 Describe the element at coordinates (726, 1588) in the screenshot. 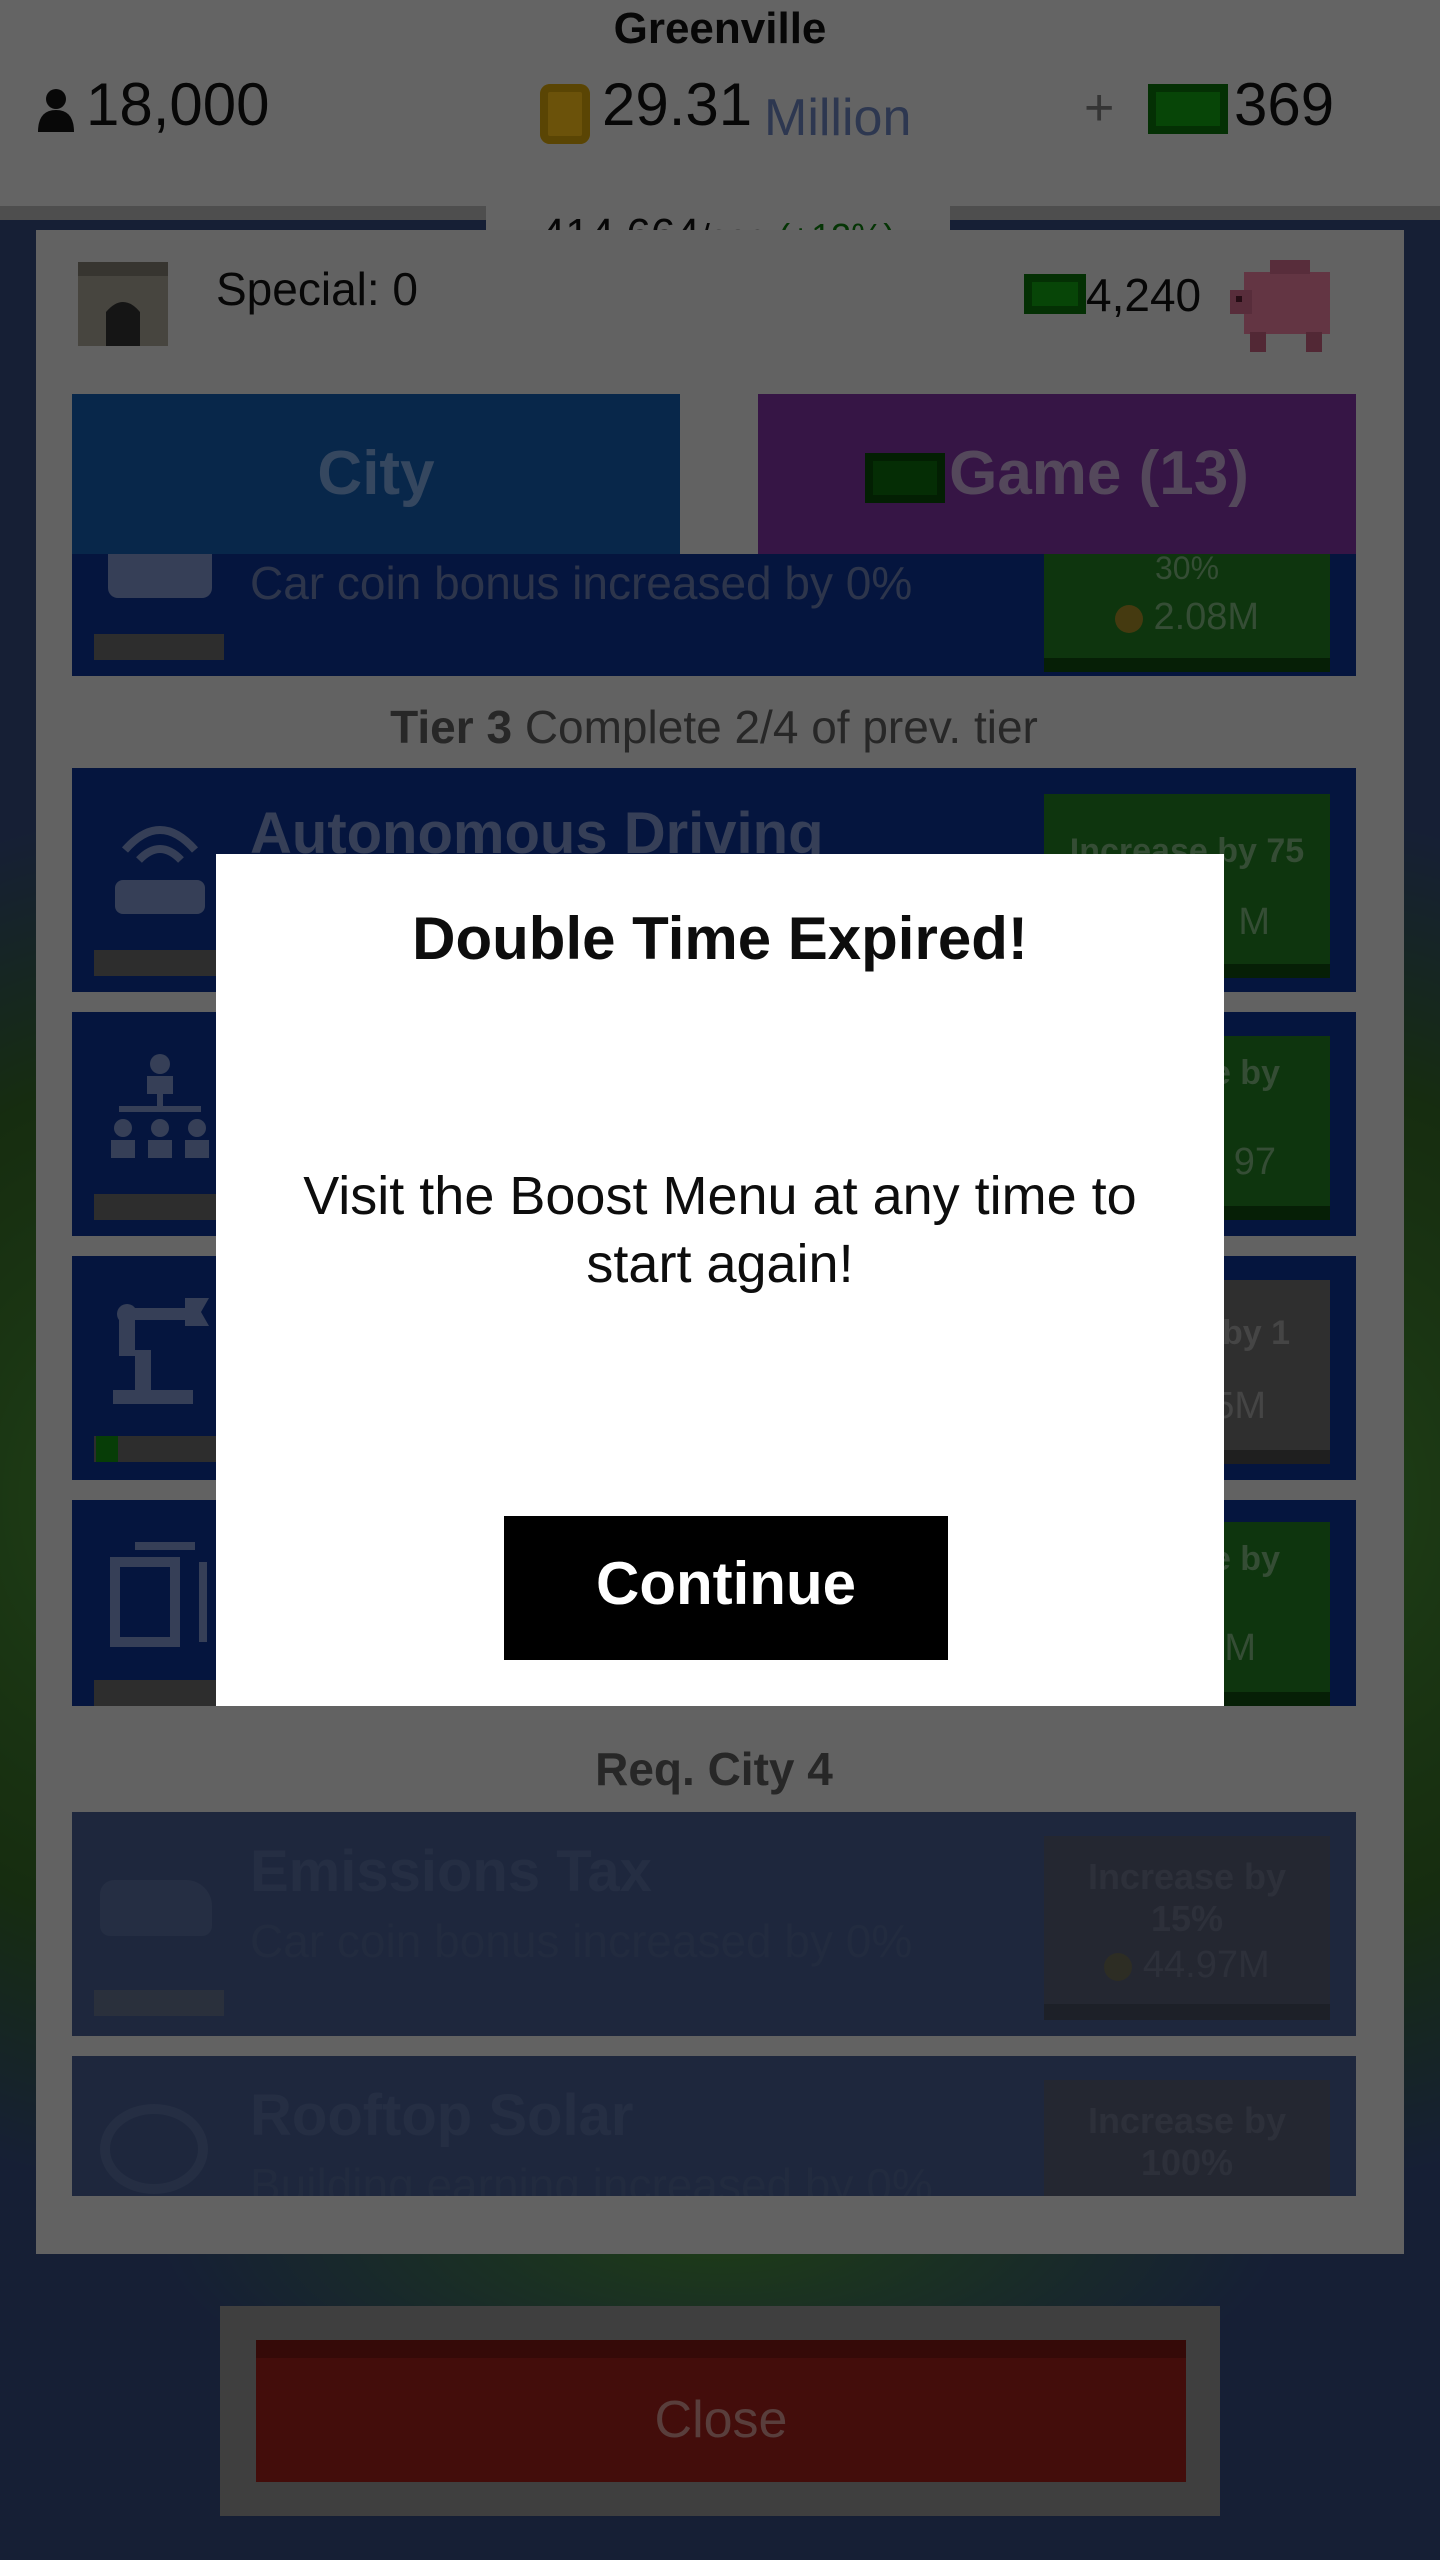

I see `continue-button: Continue` at that location.